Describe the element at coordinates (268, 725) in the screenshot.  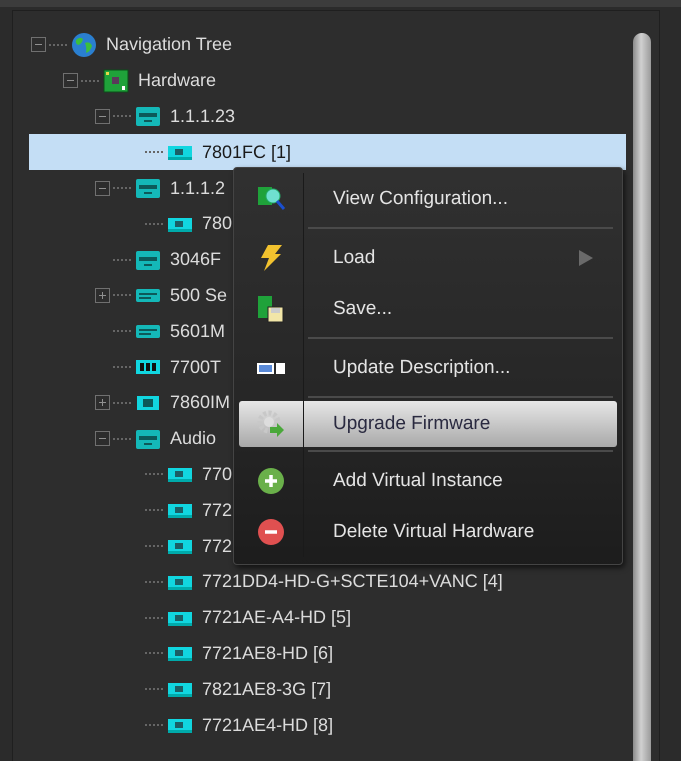
I see `tree-item-label: 7721AE4-HD [8]` at that location.